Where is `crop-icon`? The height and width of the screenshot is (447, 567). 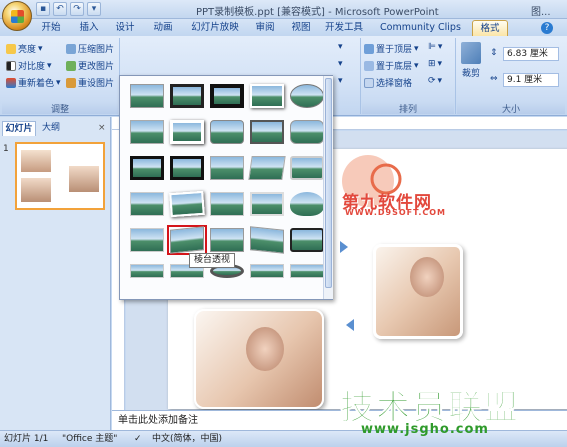 crop-icon is located at coordinates (471, 53).